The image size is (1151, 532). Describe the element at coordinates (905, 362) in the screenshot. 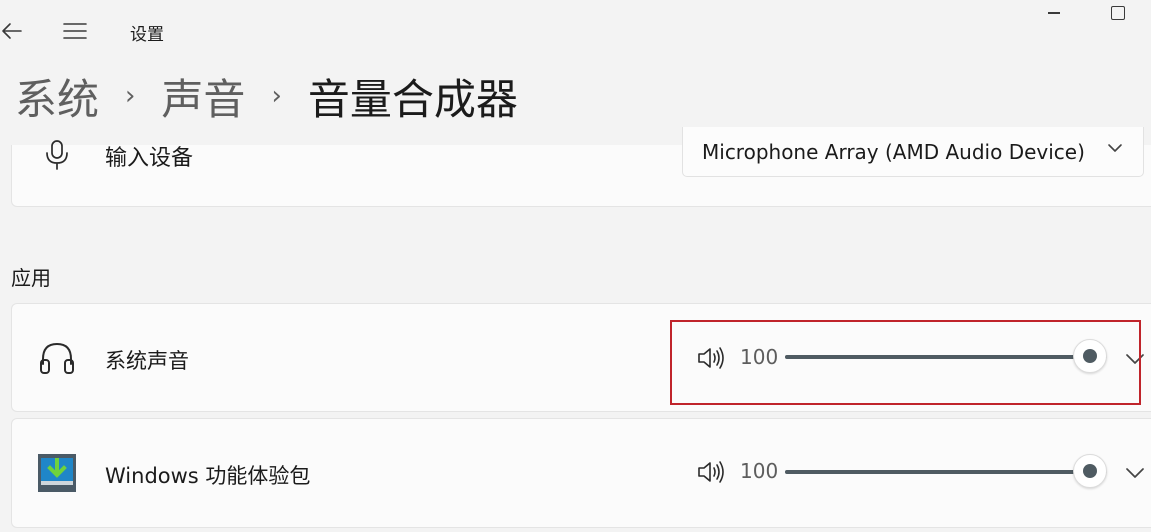

I see `highlight-box` at that location.